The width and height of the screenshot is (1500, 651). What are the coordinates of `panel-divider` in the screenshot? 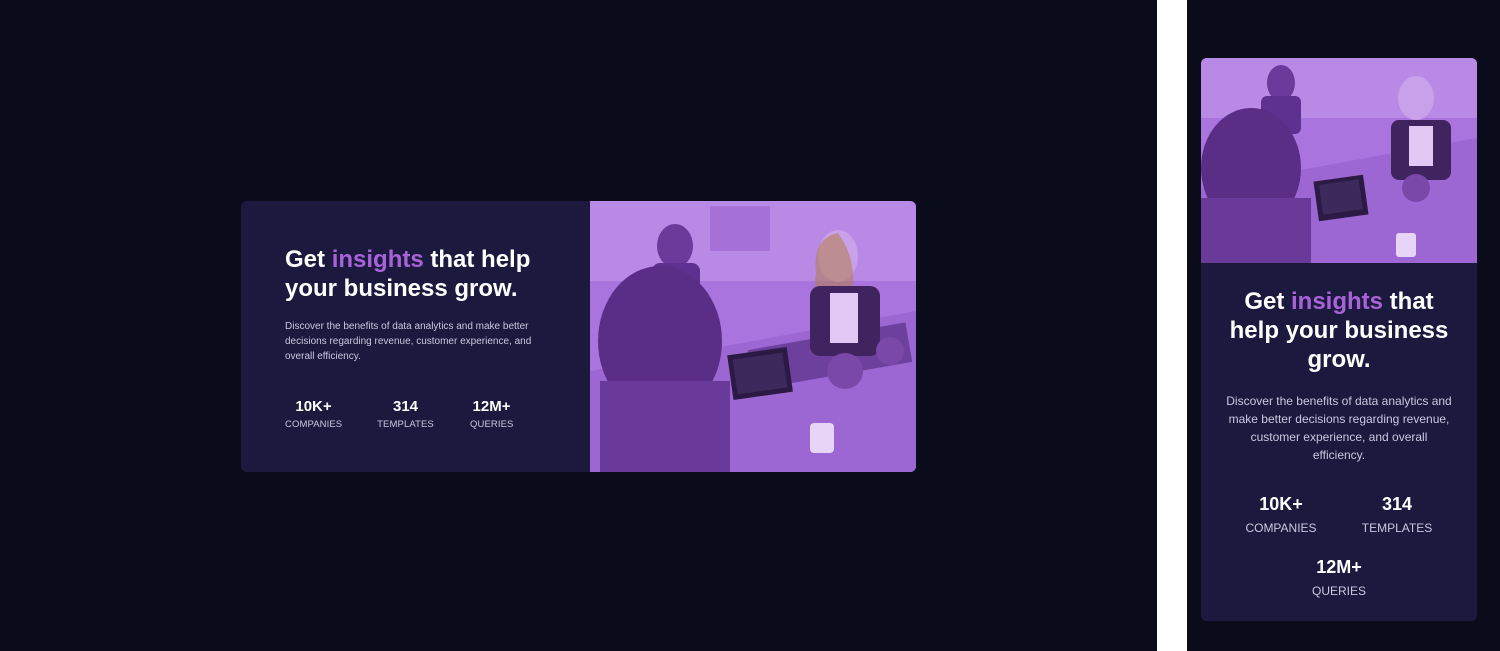 It's located at (1172, 325).